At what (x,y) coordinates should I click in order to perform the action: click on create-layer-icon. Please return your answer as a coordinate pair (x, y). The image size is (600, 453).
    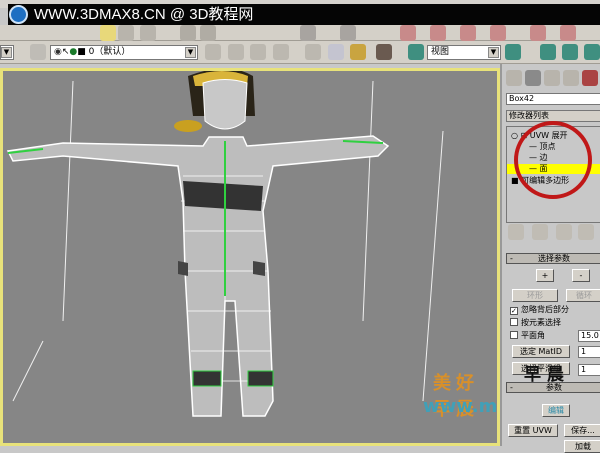
    Looking at the image, I should click on (213, 52).